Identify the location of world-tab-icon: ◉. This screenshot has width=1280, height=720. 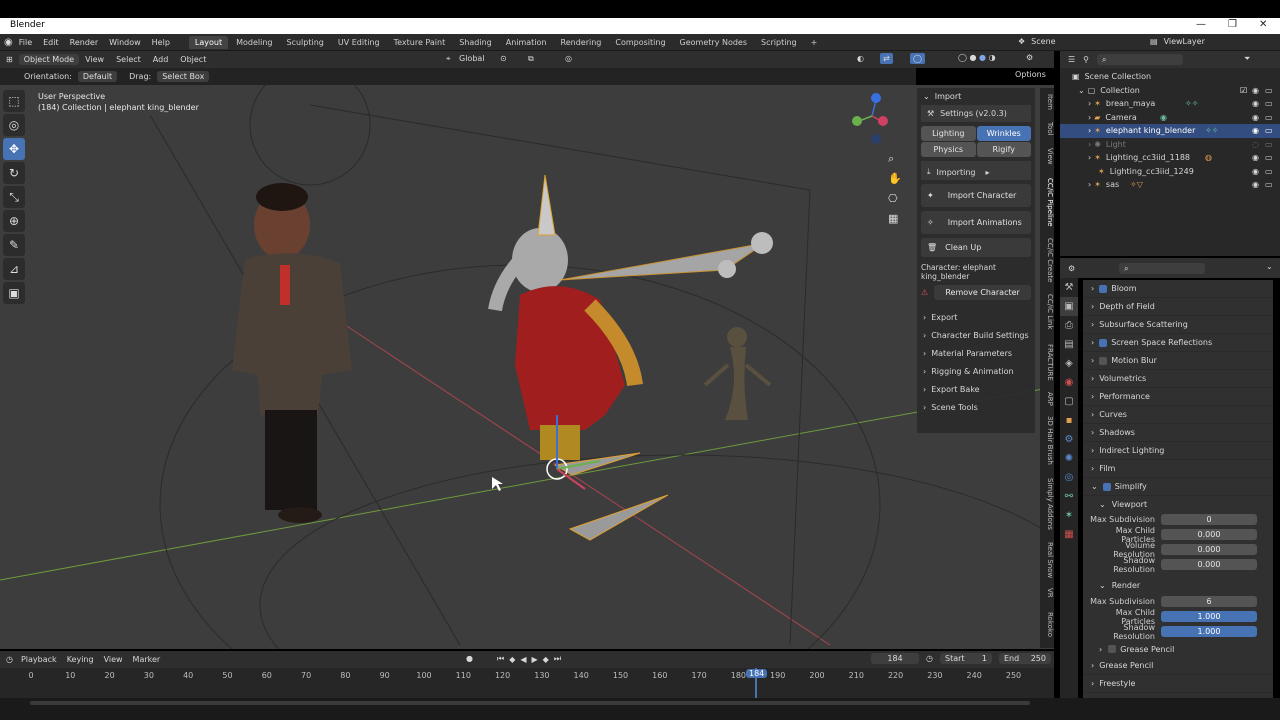
(1069, 382).